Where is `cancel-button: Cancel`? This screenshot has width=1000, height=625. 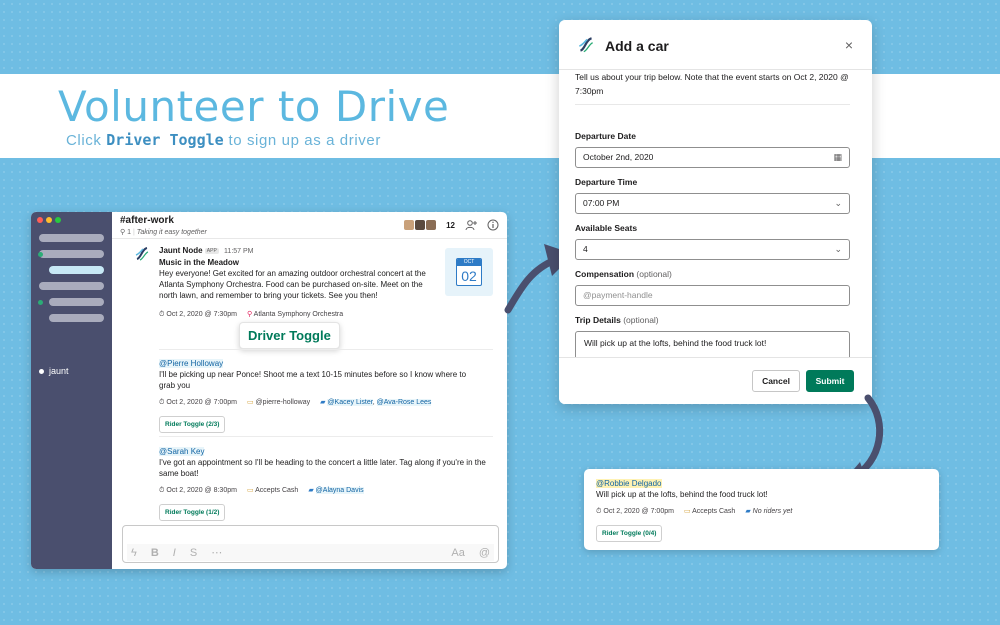
cancel-button: Cancel is located at coordinates (776, 381).